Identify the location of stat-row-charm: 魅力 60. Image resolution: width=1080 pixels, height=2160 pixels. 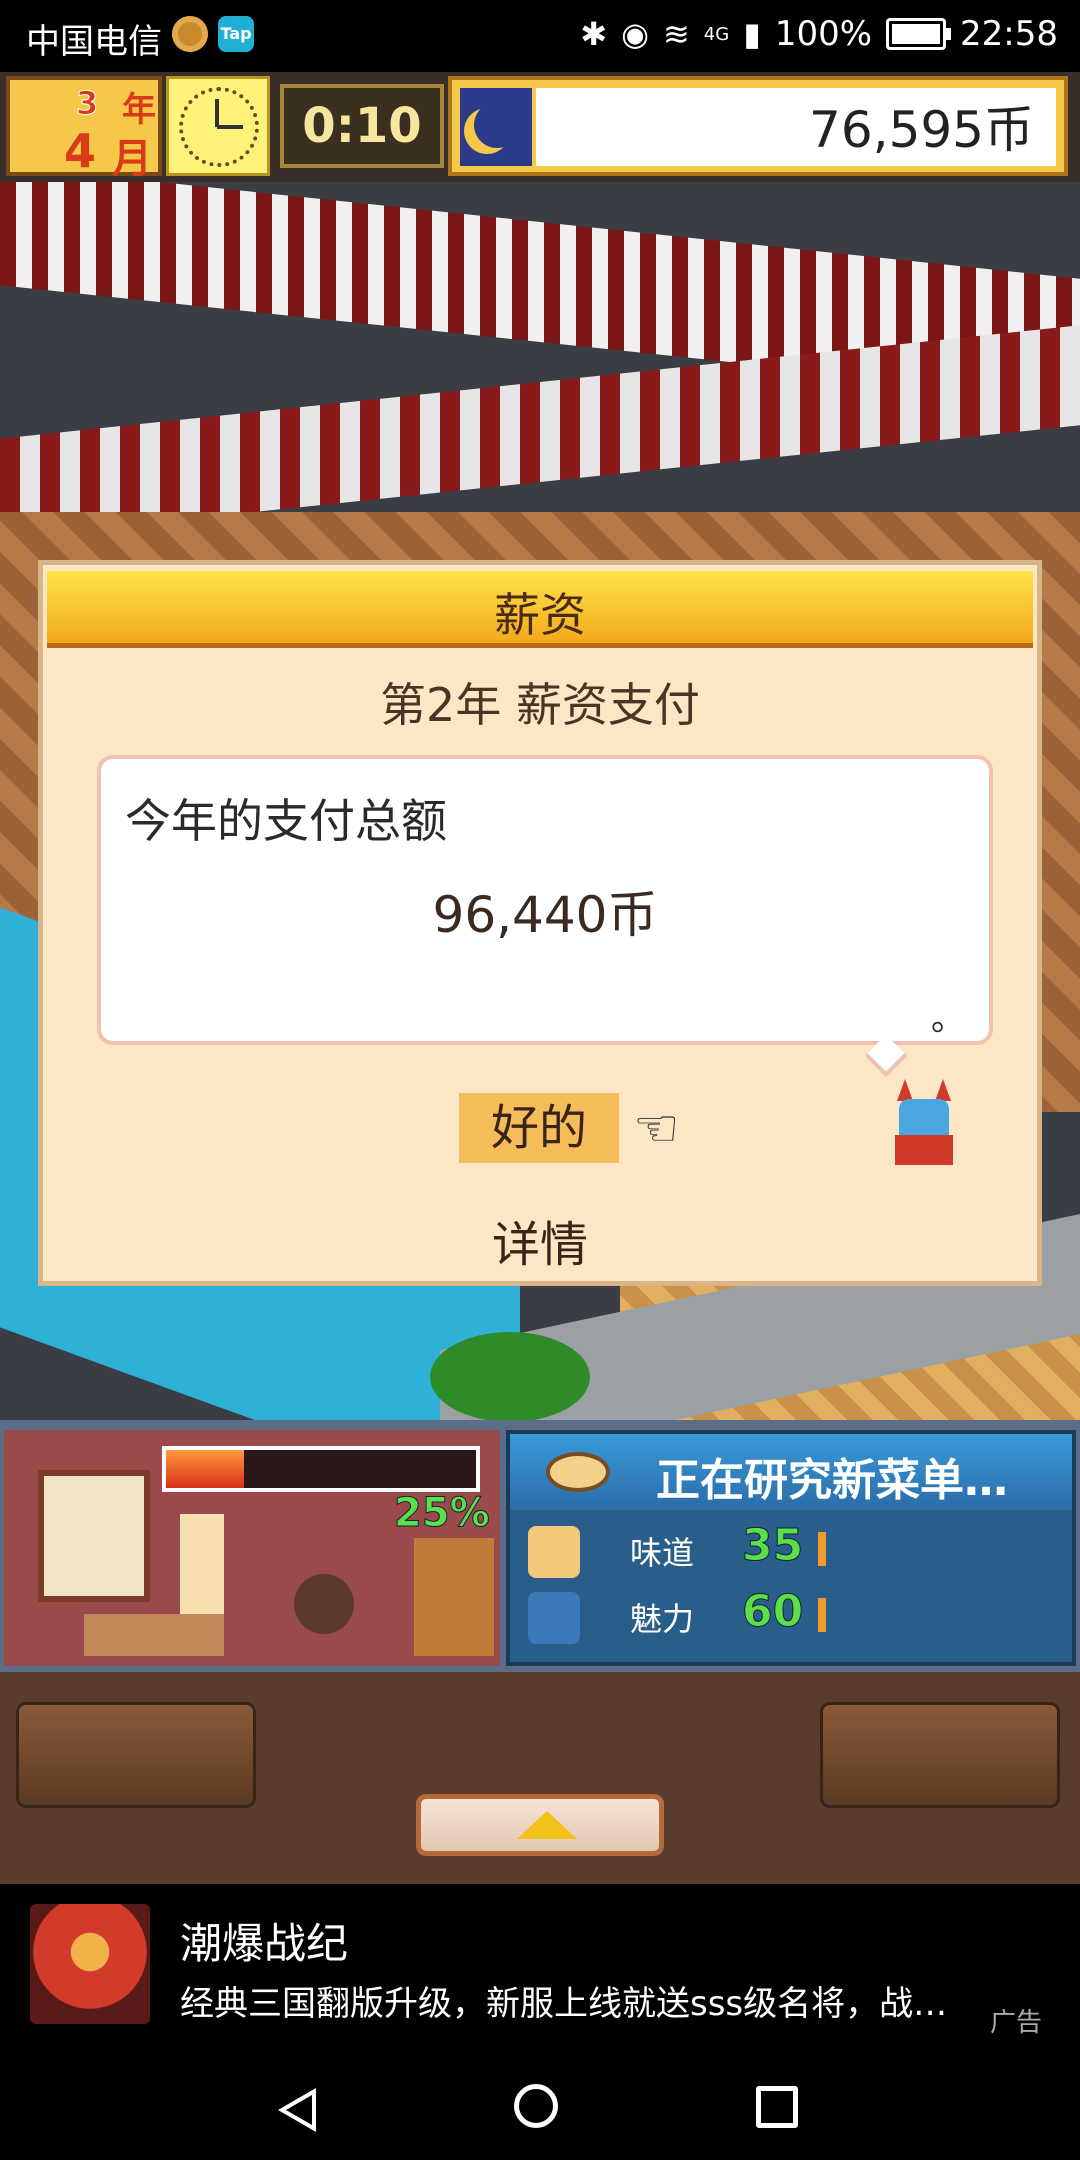
(795, 1616).